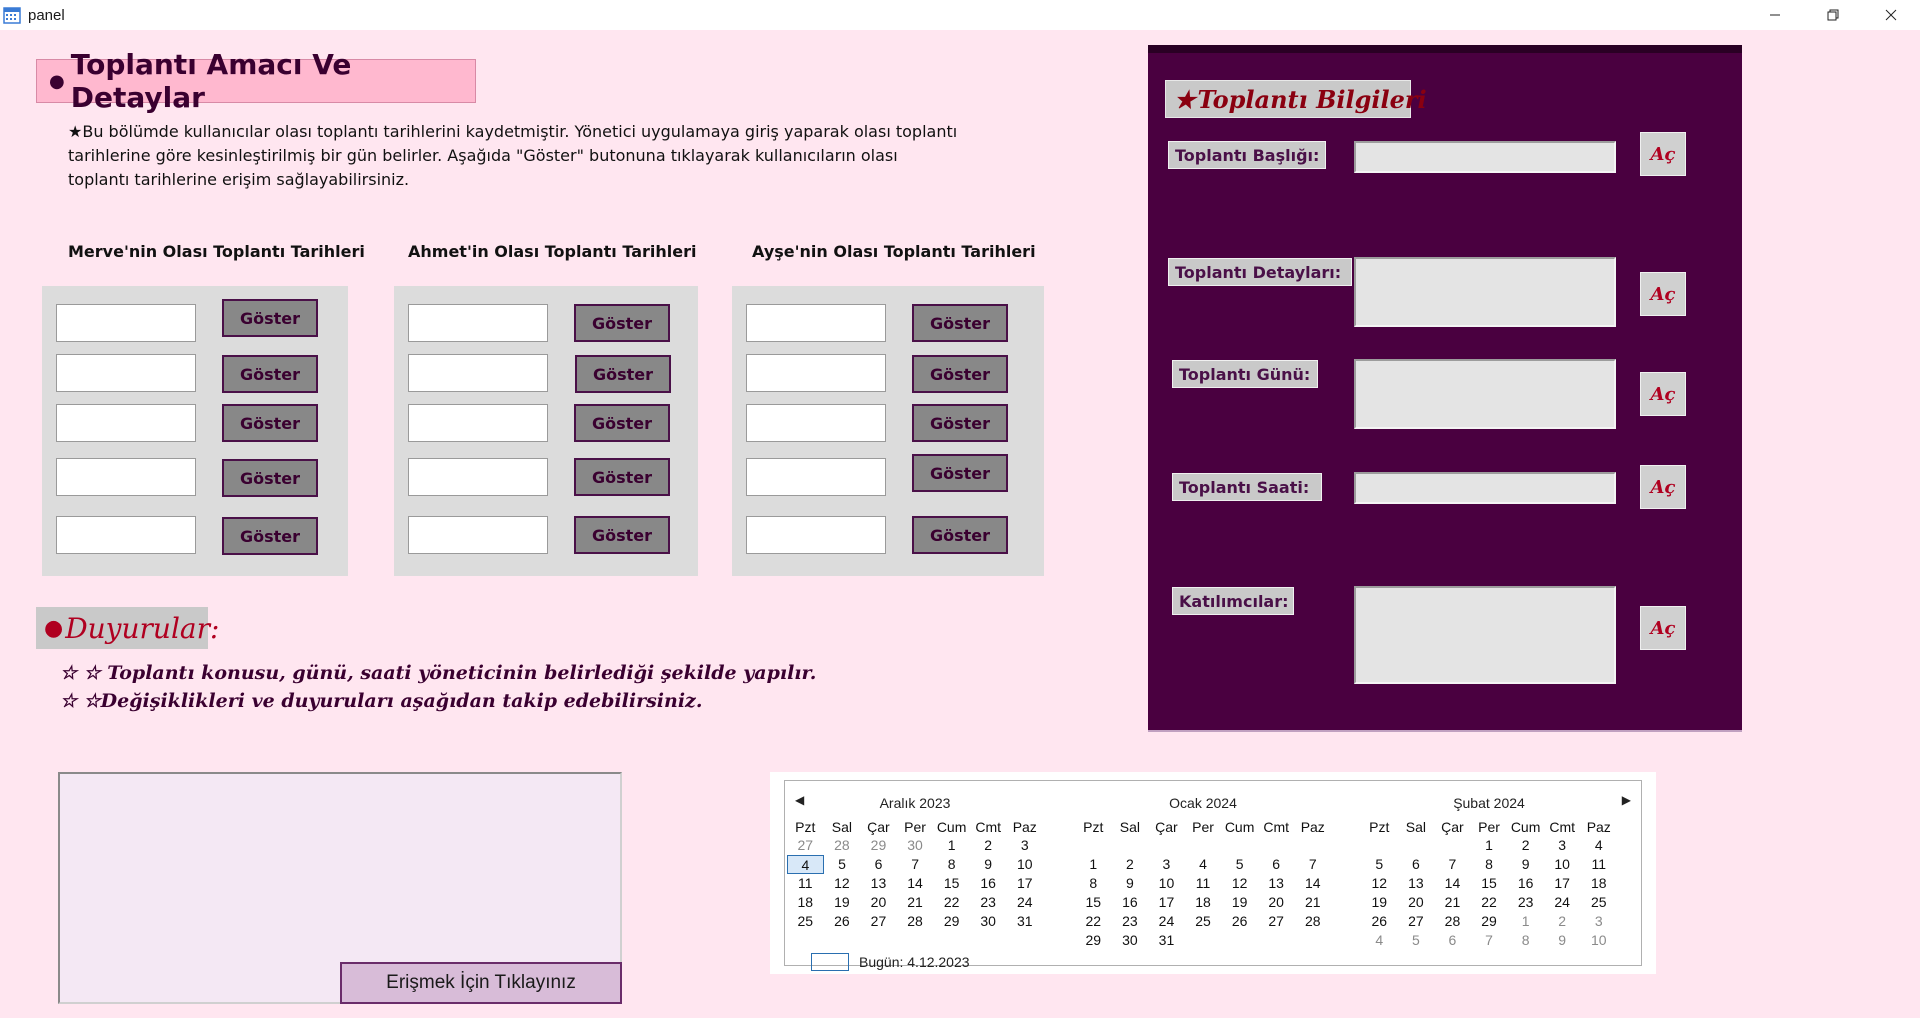 This screenshot has height=1018, width=1920. Describe the element at coordinates (1452, 940) in the screenshot. I see `calendar-day: 6` at that location.